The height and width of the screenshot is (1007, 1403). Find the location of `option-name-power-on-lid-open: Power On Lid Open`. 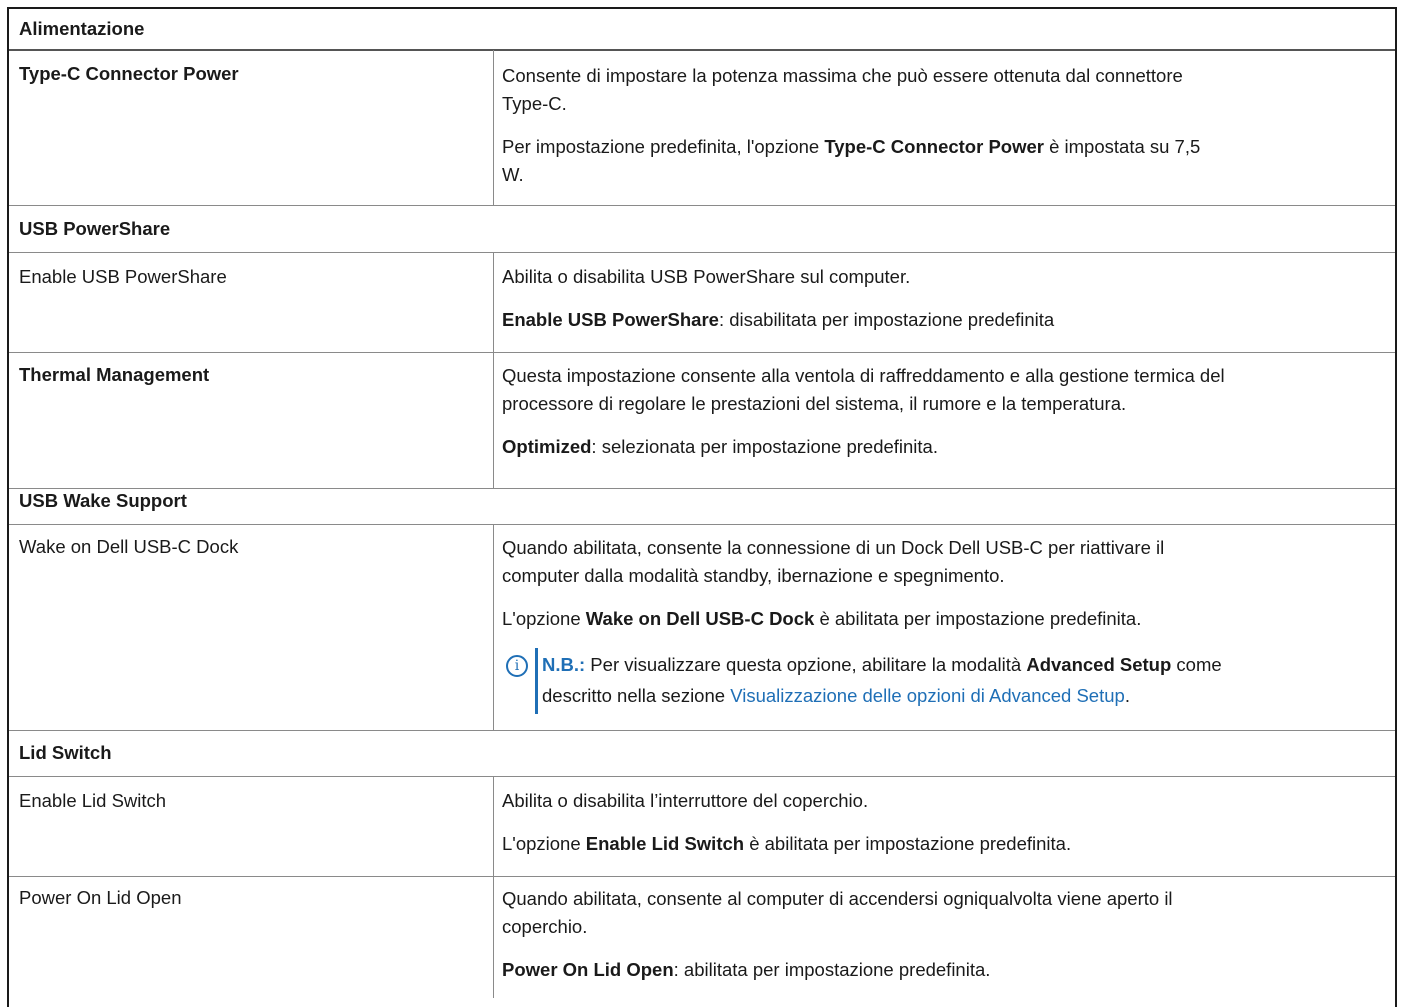

option-name-power-on-lid-open: Power On Lid Open is located at coordinates (100, 897).